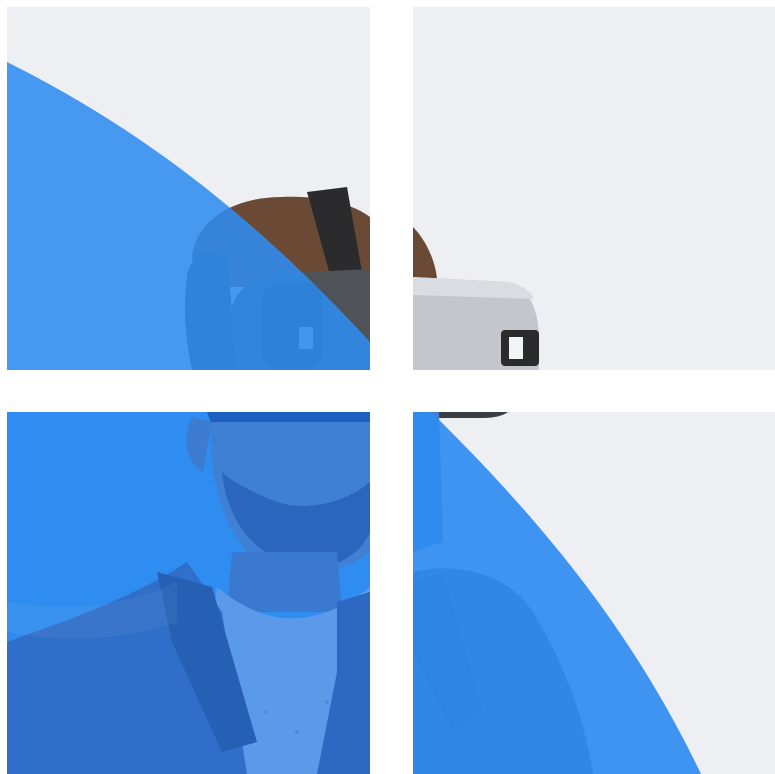  I want to click on headset-clip-detail, so click(516, 348).